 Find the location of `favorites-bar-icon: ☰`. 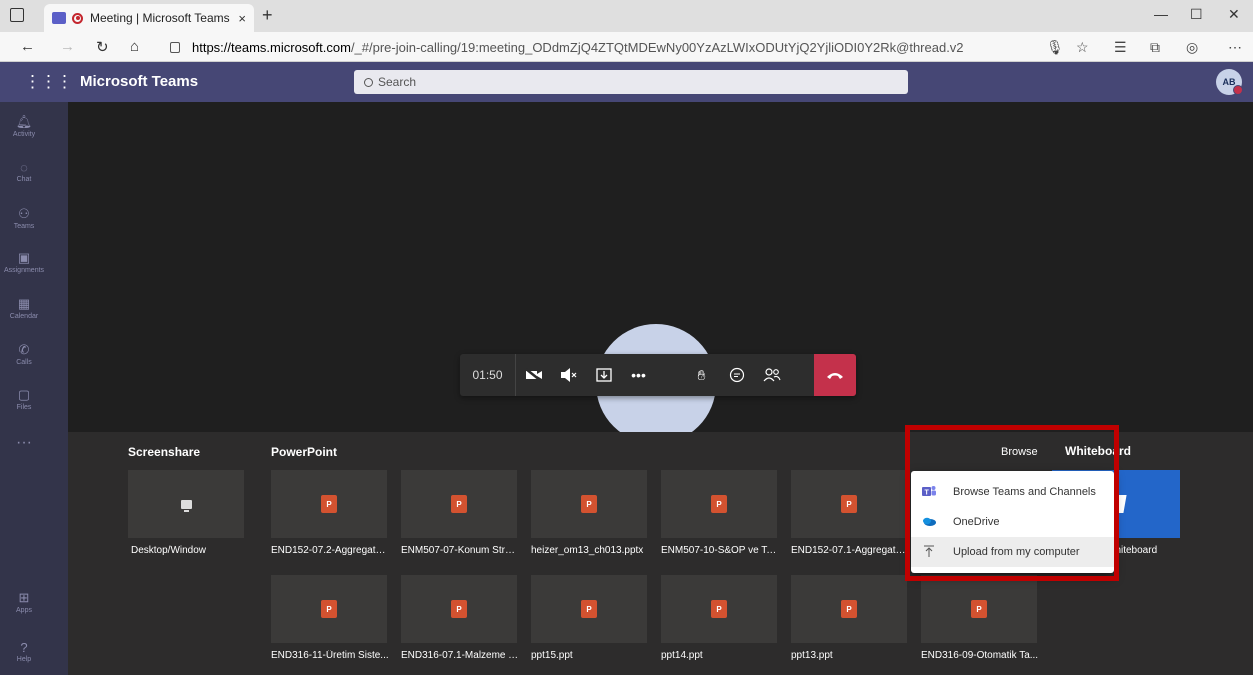

favorites-bar-icon: ☰ is located at coordinates (1120, 47).